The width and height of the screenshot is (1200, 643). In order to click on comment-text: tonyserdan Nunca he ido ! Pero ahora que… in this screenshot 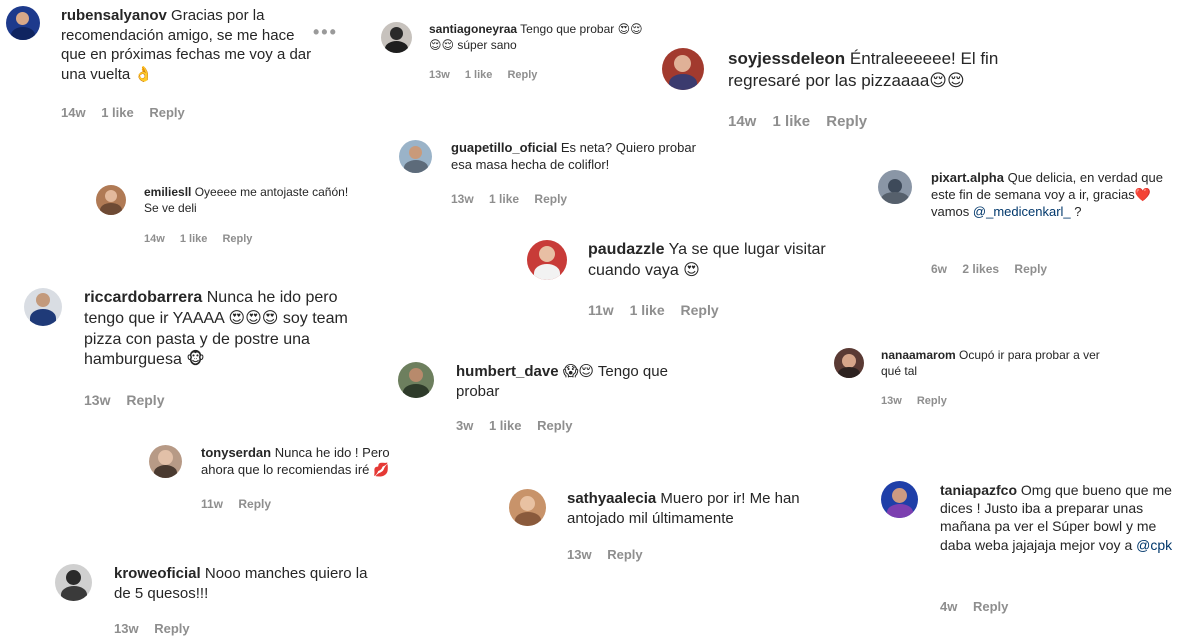, I will do `click(313, 462)`.